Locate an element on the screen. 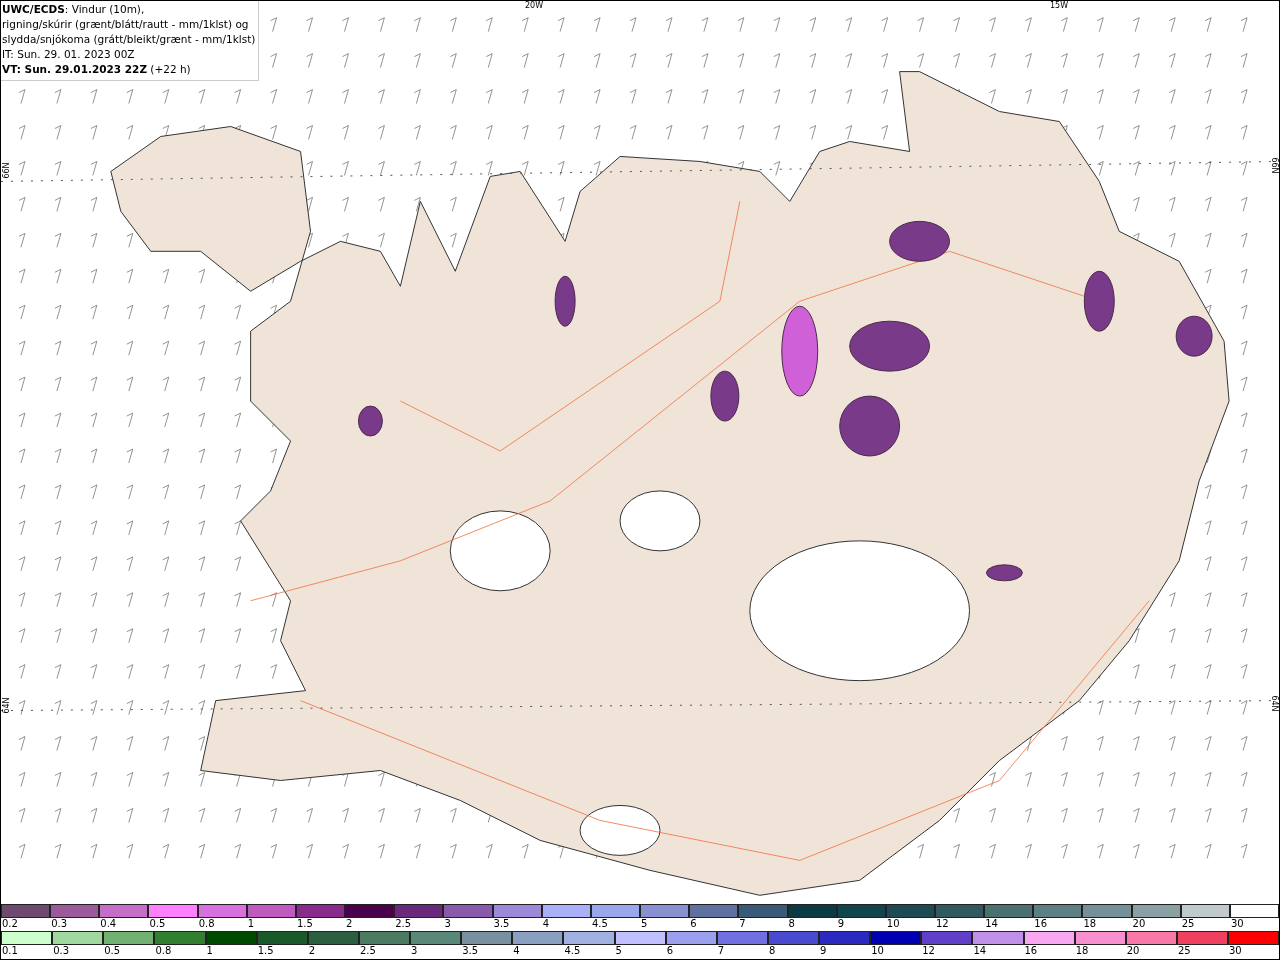 The image size is (1280, 960). legend-label: 0.2 is located at coordinates (9, 924).